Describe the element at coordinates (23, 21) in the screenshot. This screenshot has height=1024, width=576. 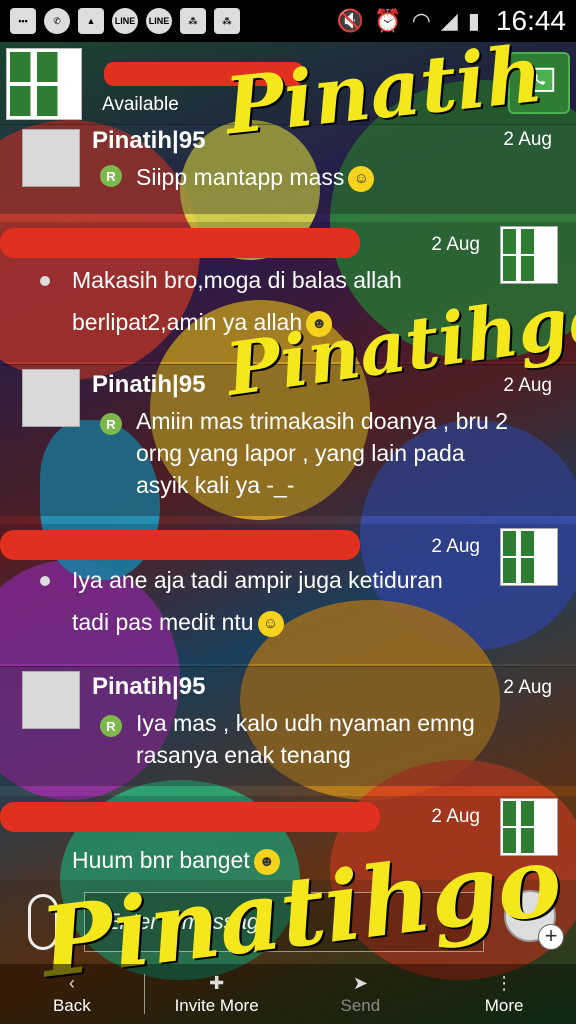
I see `chat-bubble-icon: •••` at that location.